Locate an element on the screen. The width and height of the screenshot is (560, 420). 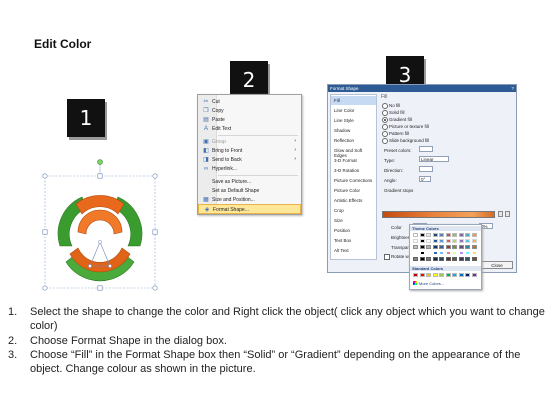
ring-diagram is located at coordinates (100, 225).